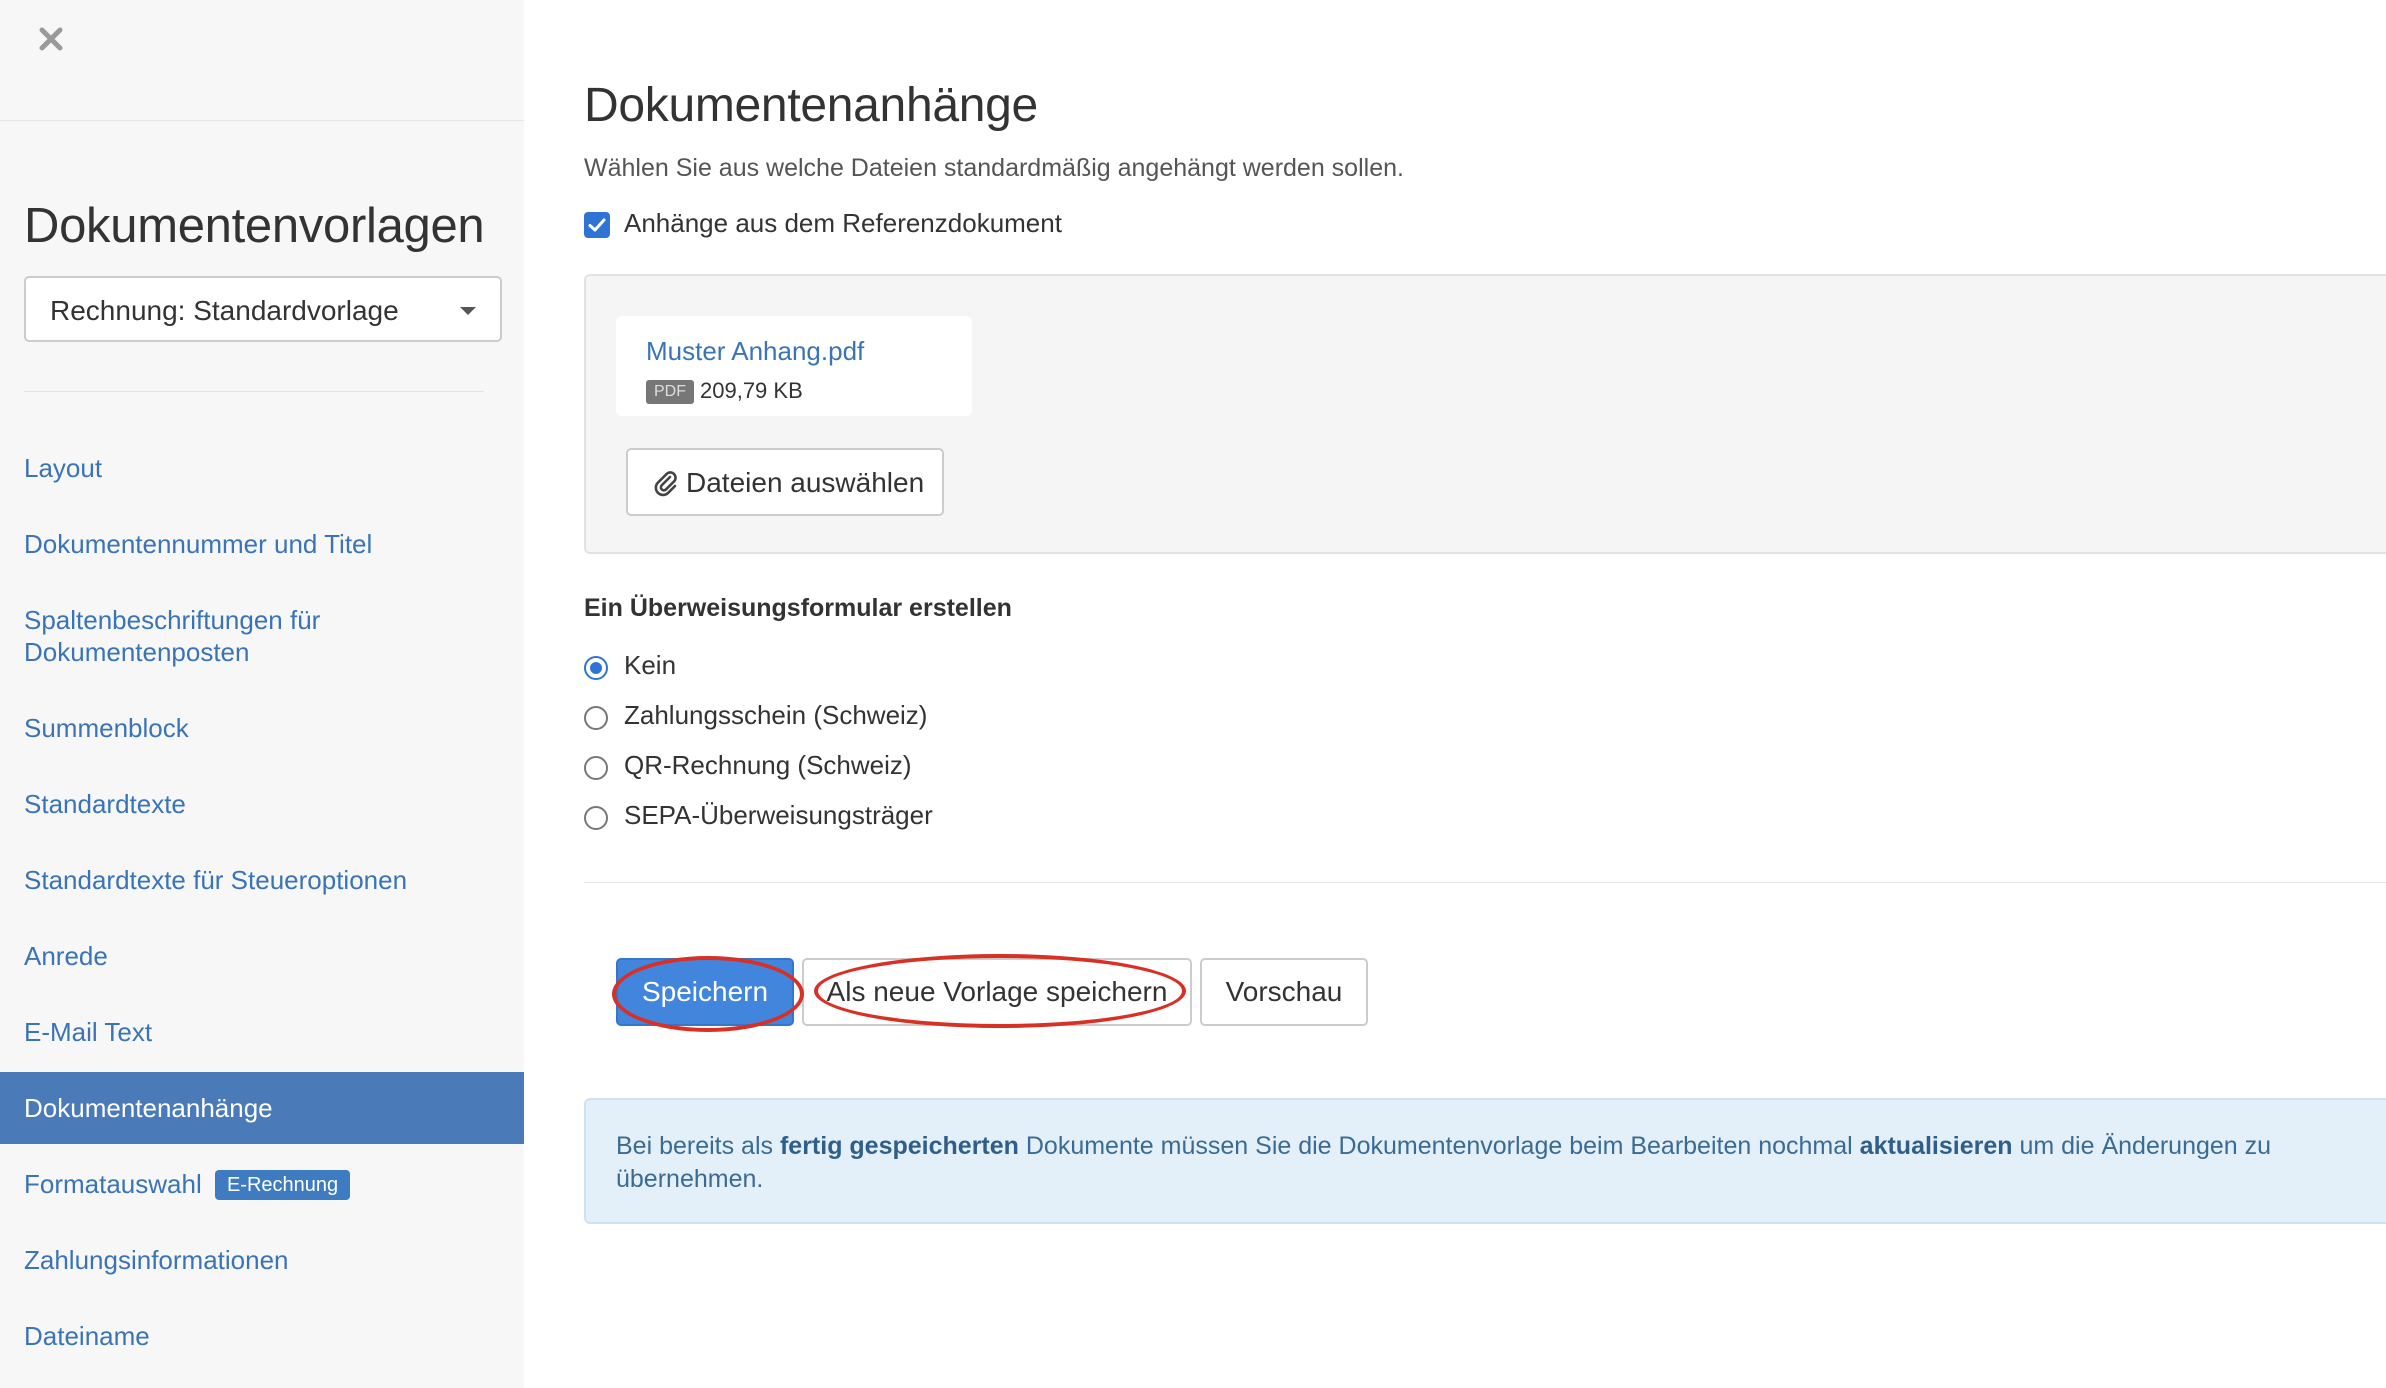  Describe the element at coordinates (262, 544) in the screenshot. I see `sidebar-item-document-number: Dokumentennummer und Titel` at that location.